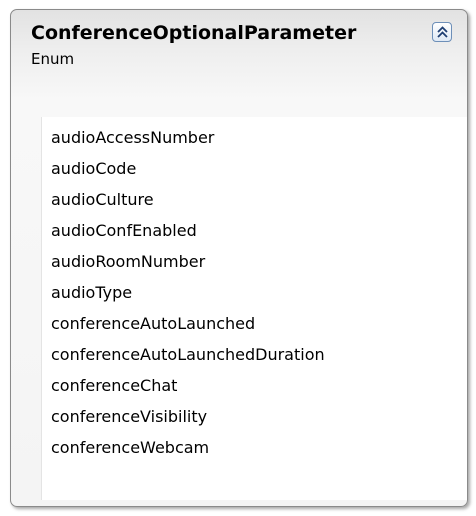 This screenshot has width=476, height=516. Describe the element at coordinates (194, 33) in the screenshot. I see `enum-title: ConferenceOptionalParameter` at that location.